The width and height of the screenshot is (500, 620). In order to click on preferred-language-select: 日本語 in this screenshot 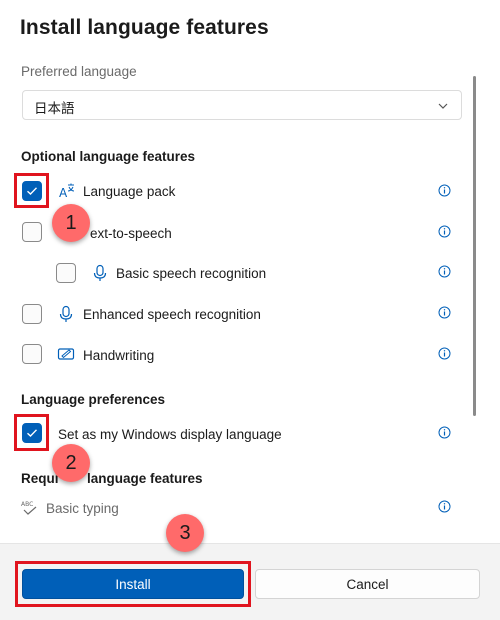, I will do `click(242, 105)`.